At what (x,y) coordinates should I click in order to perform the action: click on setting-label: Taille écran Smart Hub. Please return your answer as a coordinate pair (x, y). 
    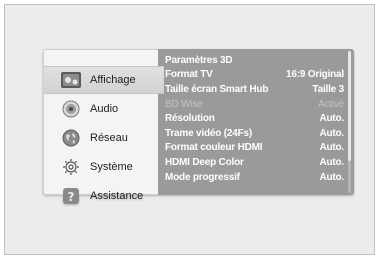
    Looking at the image, I should click on (217, 89).